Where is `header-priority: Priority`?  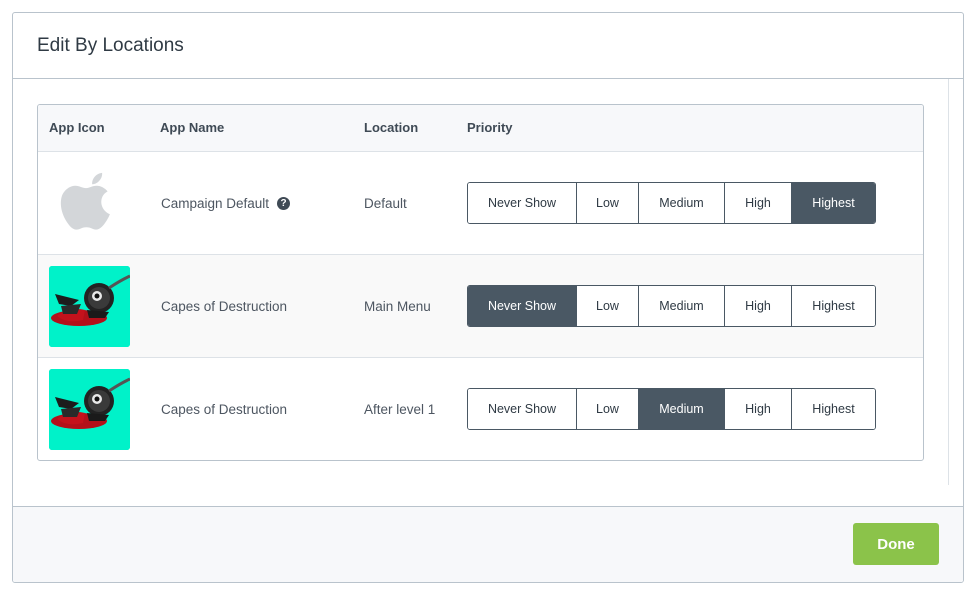
header-priority: Priority is located at coordinates (490, 127).